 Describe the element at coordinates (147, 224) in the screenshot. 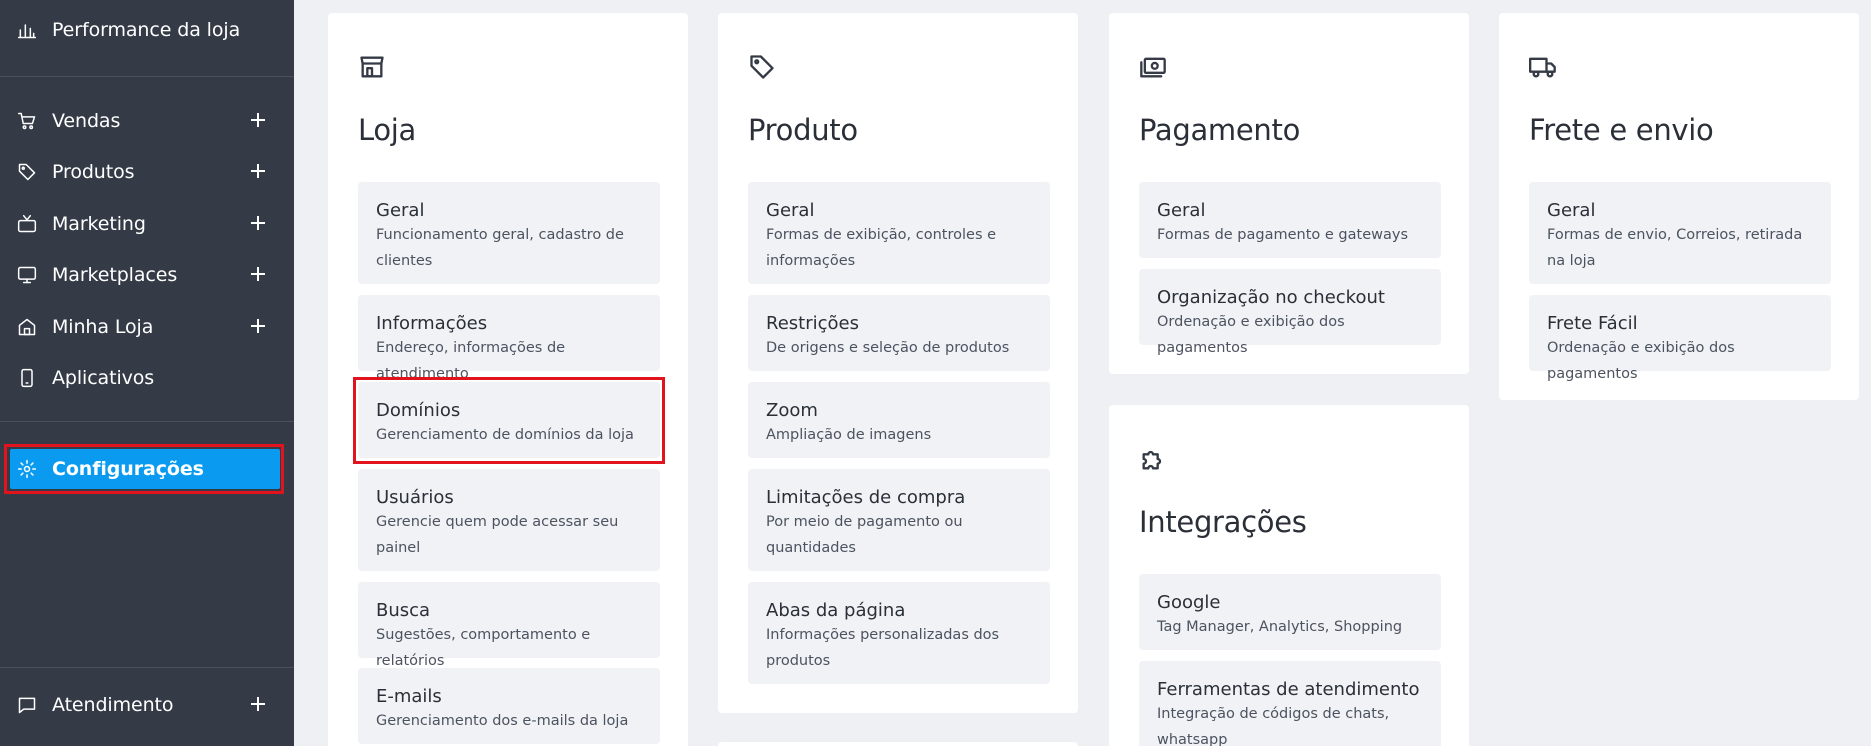

I see `sidebar-item-marketing: Marketing` at that location.